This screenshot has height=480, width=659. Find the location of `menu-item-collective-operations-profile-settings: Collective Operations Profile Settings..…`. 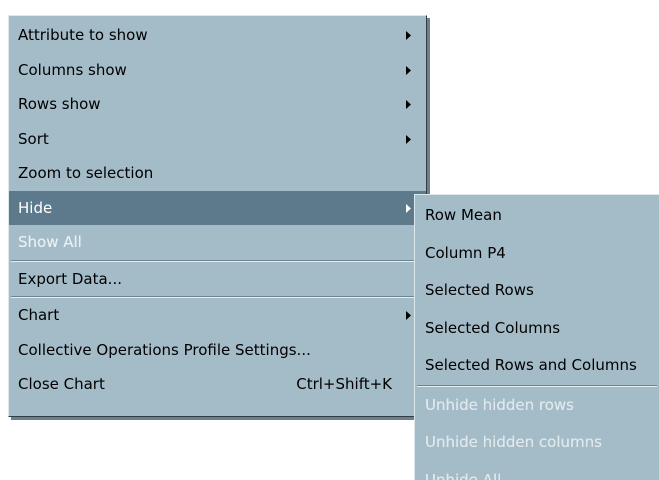

menu-item-collective-operations-profile-settings: Collective Operations Profile Settings..… is located at coordinates (217, 350).